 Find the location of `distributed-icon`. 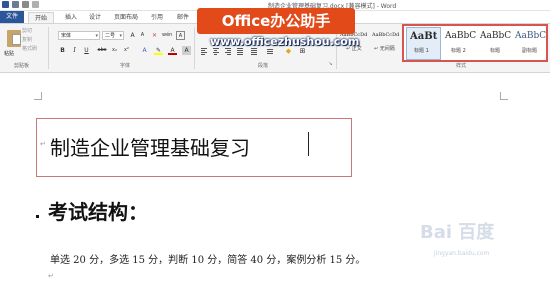

distributed-icon is located at coordinates (254, 51).